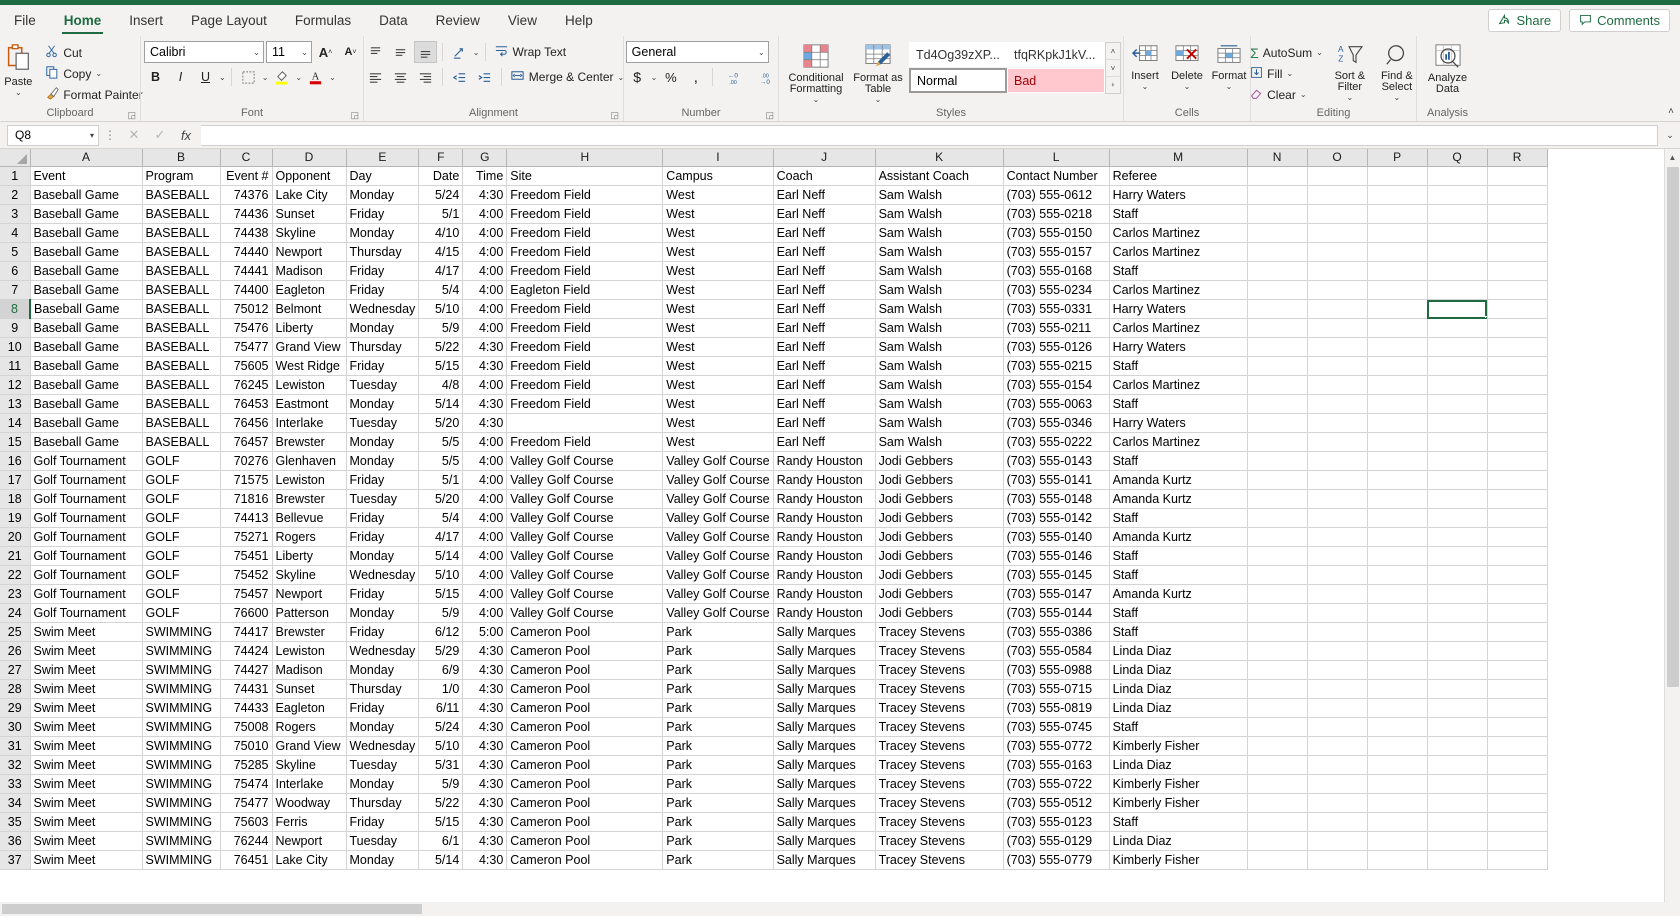 The image size is (1680, 924). What do you see at coordinates (1277, 860) in the screenshot?
I see `cell-N37` at bounding box center [1277, 860].